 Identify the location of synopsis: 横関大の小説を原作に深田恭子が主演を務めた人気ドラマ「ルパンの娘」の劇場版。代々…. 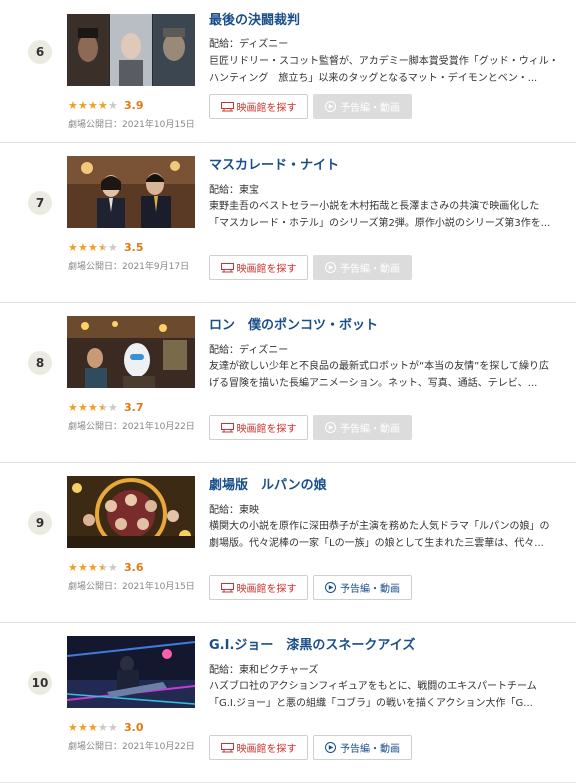
(379, 535).